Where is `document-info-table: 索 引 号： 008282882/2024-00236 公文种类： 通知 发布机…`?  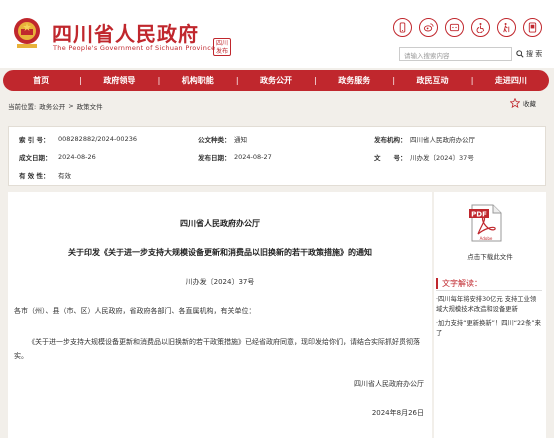
document-info-table: 索 引 号： 008282882/2024-00236 公文种类： 通知 发布机… is located at coordinates (277, 156).